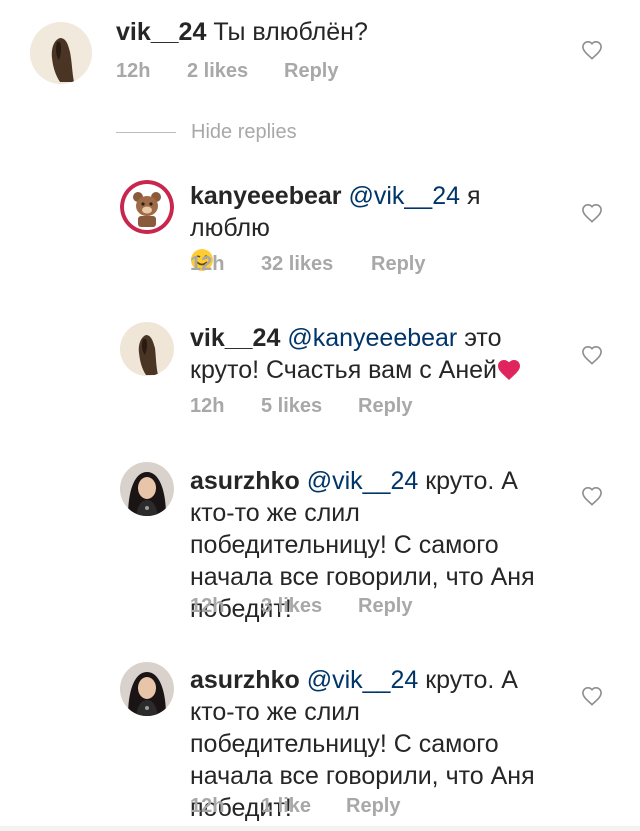  Describe the element at coordinates (297, 264) in the screenshot. I see `reply-likes-count: 32 likes` at that location.